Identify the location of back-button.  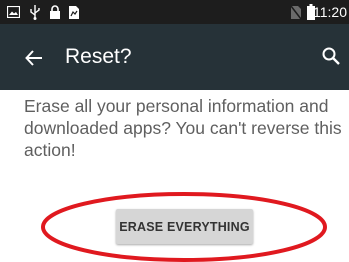
(34, 58).